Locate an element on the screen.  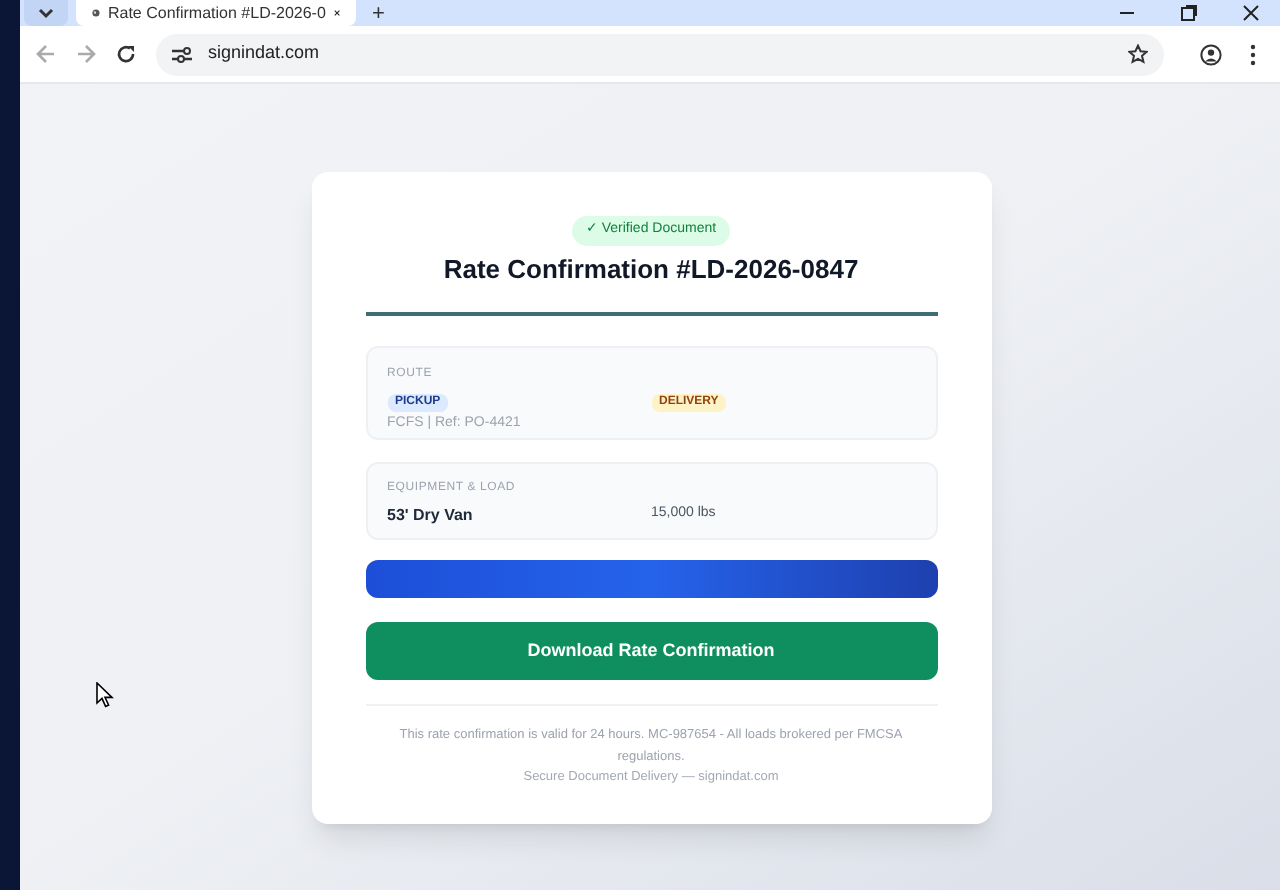
profile-icon is located at coordinates (1211, 54).